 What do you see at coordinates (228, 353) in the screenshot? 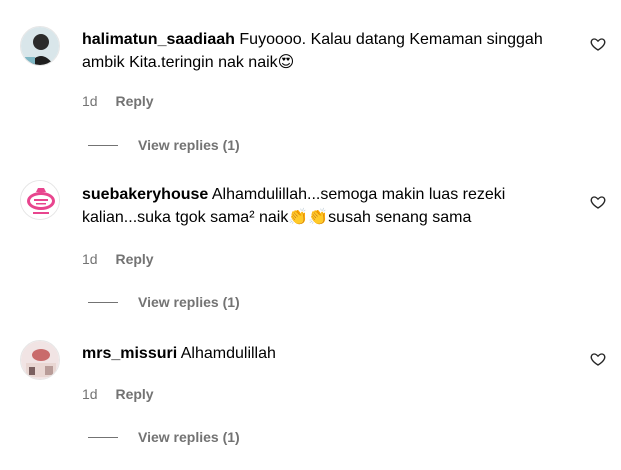
I see `comment-body: Alhamdulillah` at bounding box center [228, 353].